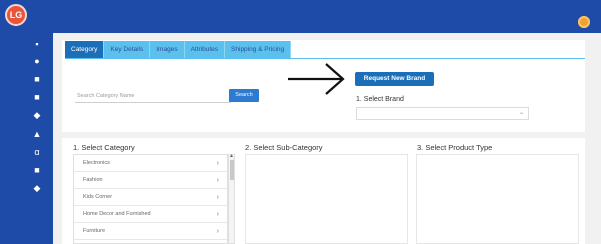  What do you see at coordinates (205, 49) in the screenshot?
I see `tab-attributes: Attributes` at bounding box center [205, 49].